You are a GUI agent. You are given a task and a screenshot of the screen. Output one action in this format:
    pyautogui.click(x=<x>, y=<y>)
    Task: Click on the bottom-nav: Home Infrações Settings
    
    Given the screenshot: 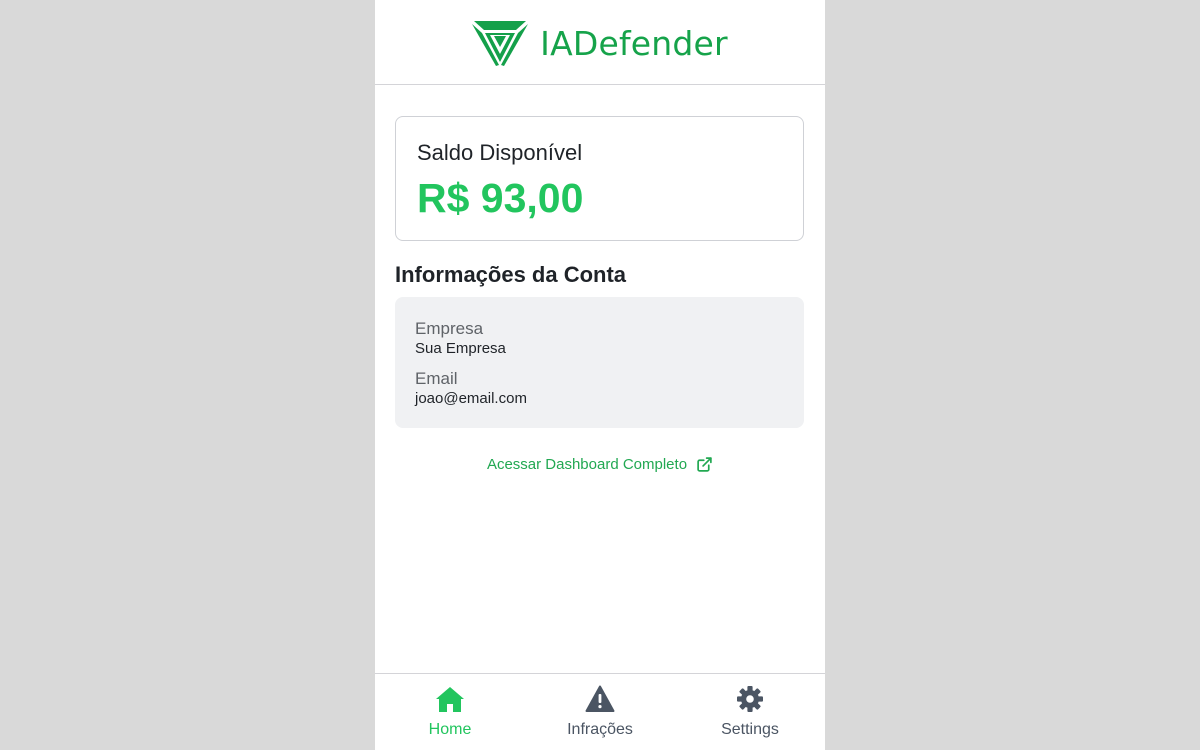 What is the action you would take?
    pyautogui.click(x=600, y=711)
    